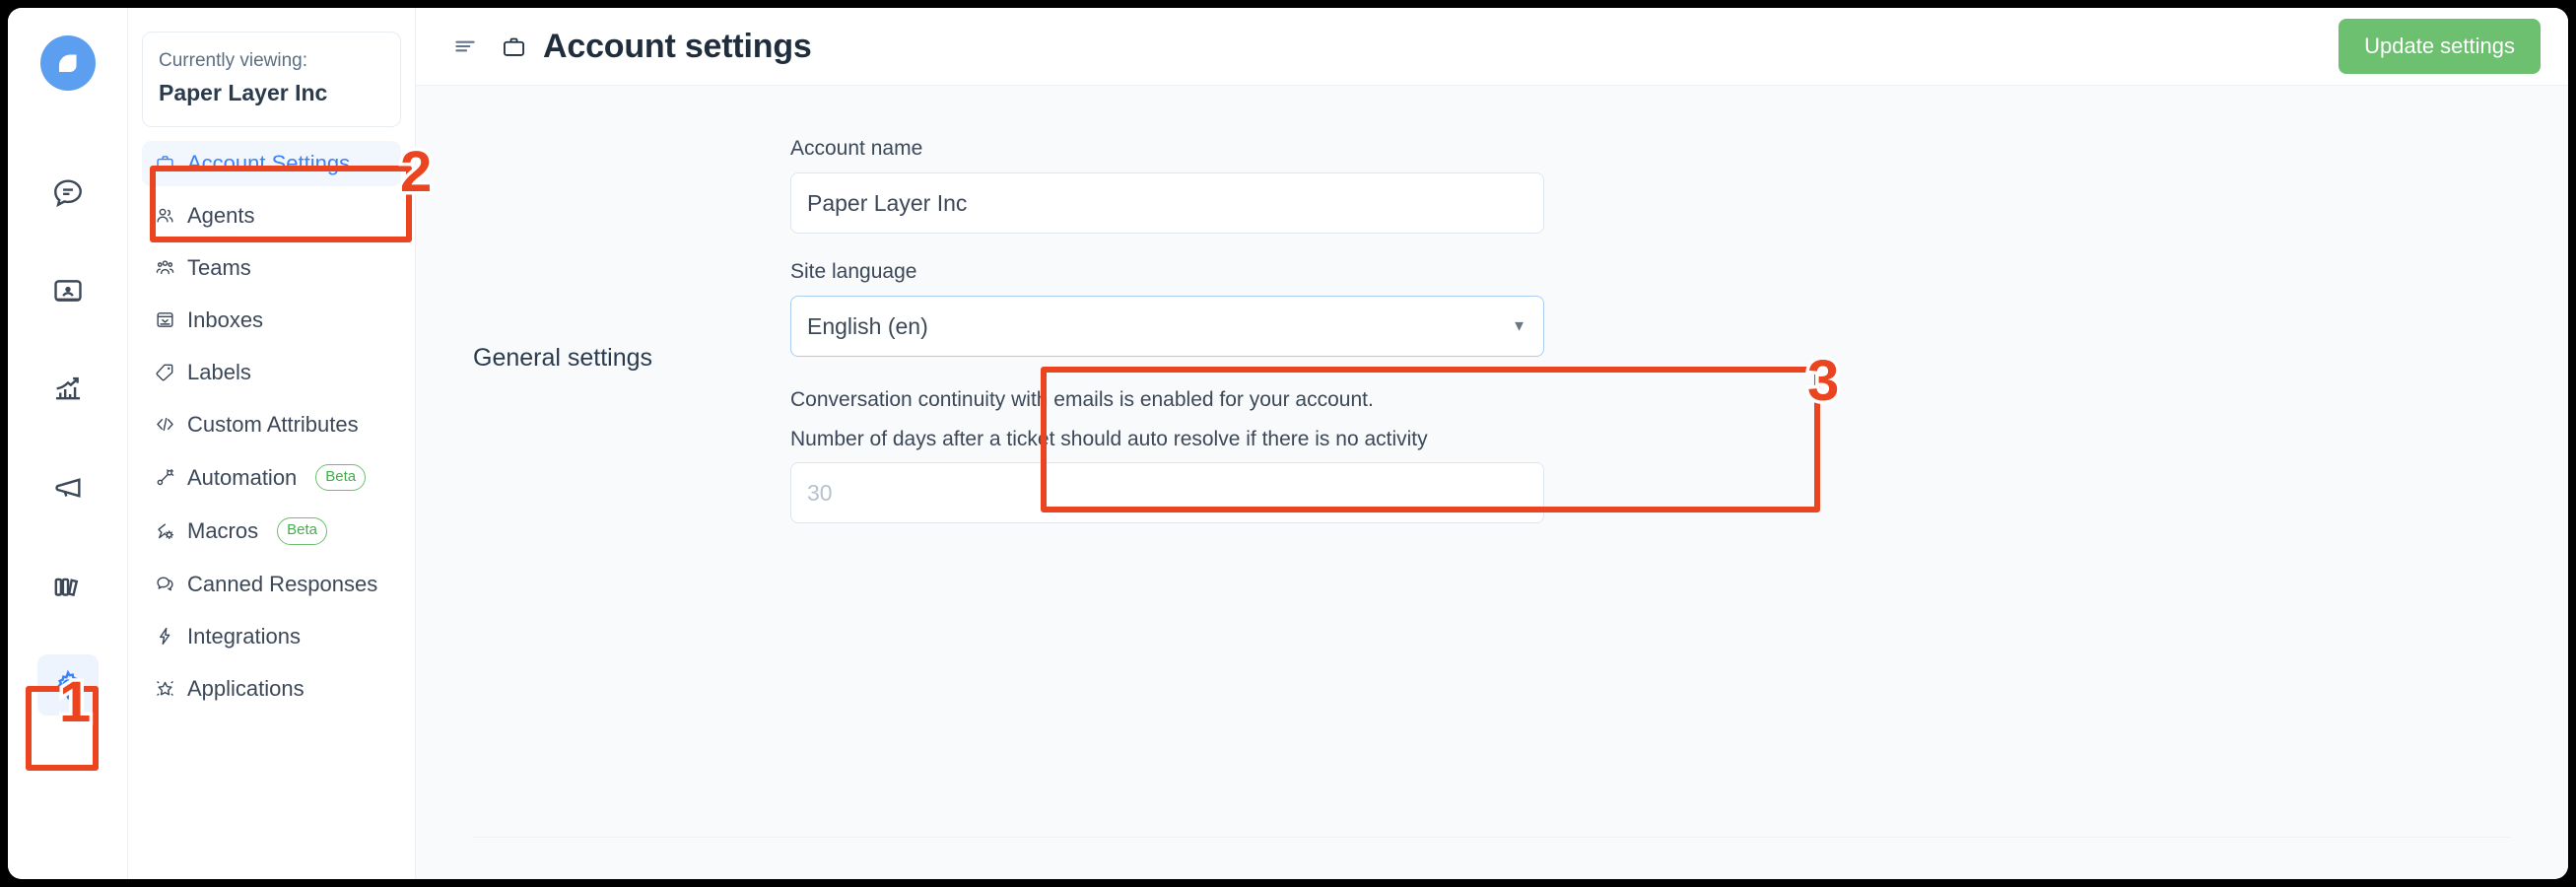 This screenshot has width=2576, height=887. I want to click on sidebar-item-label: Agents, so click(221, 215).